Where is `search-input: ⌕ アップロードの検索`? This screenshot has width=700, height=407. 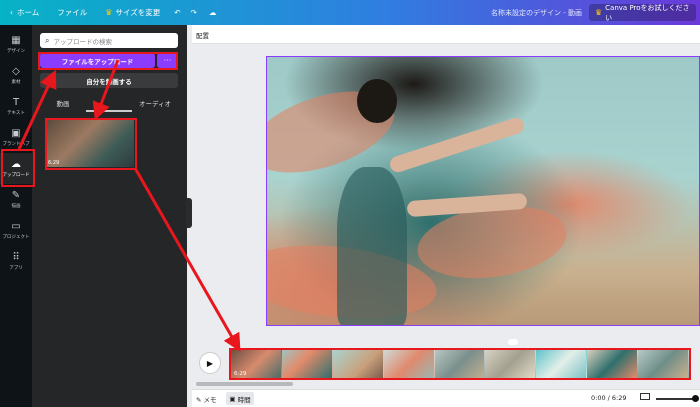 search-input: ⌕ アップロードの検索 is located at coordinates (109, 40).